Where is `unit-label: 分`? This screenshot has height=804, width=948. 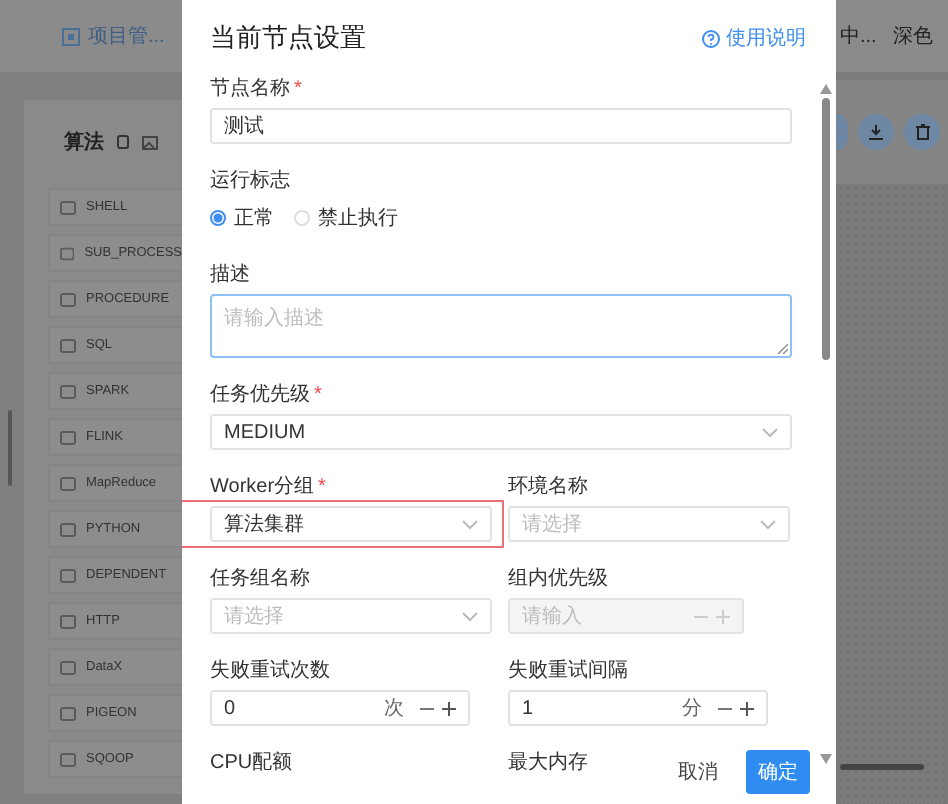
unit-label: 分 is located at coordinates (692, 709).